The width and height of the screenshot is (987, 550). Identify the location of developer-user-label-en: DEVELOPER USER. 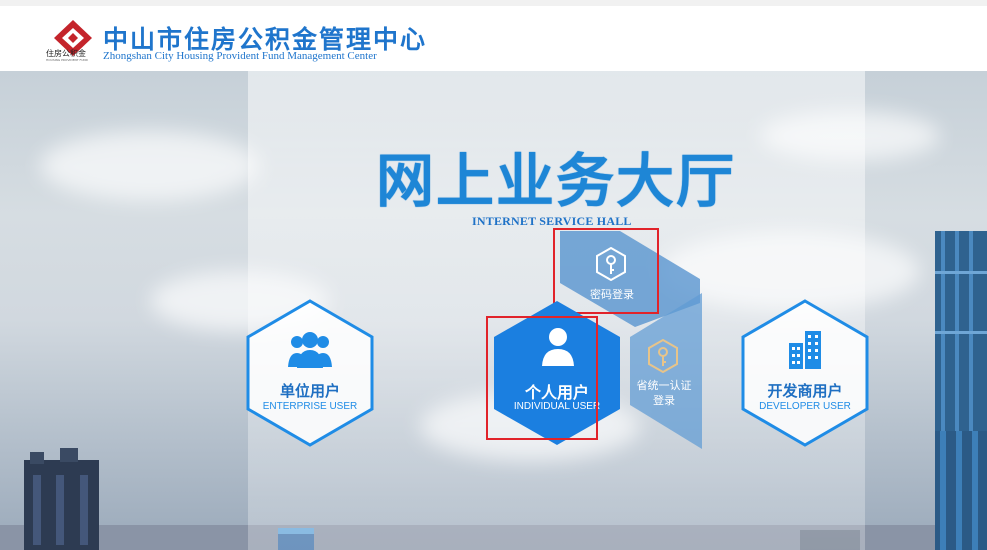
(805, 406).